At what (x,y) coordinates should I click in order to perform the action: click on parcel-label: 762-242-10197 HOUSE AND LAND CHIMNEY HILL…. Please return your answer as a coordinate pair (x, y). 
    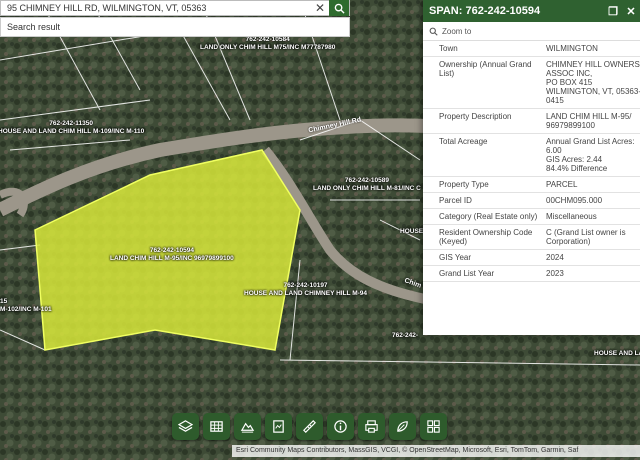
    Looking at the image, I should click on (306, 289).